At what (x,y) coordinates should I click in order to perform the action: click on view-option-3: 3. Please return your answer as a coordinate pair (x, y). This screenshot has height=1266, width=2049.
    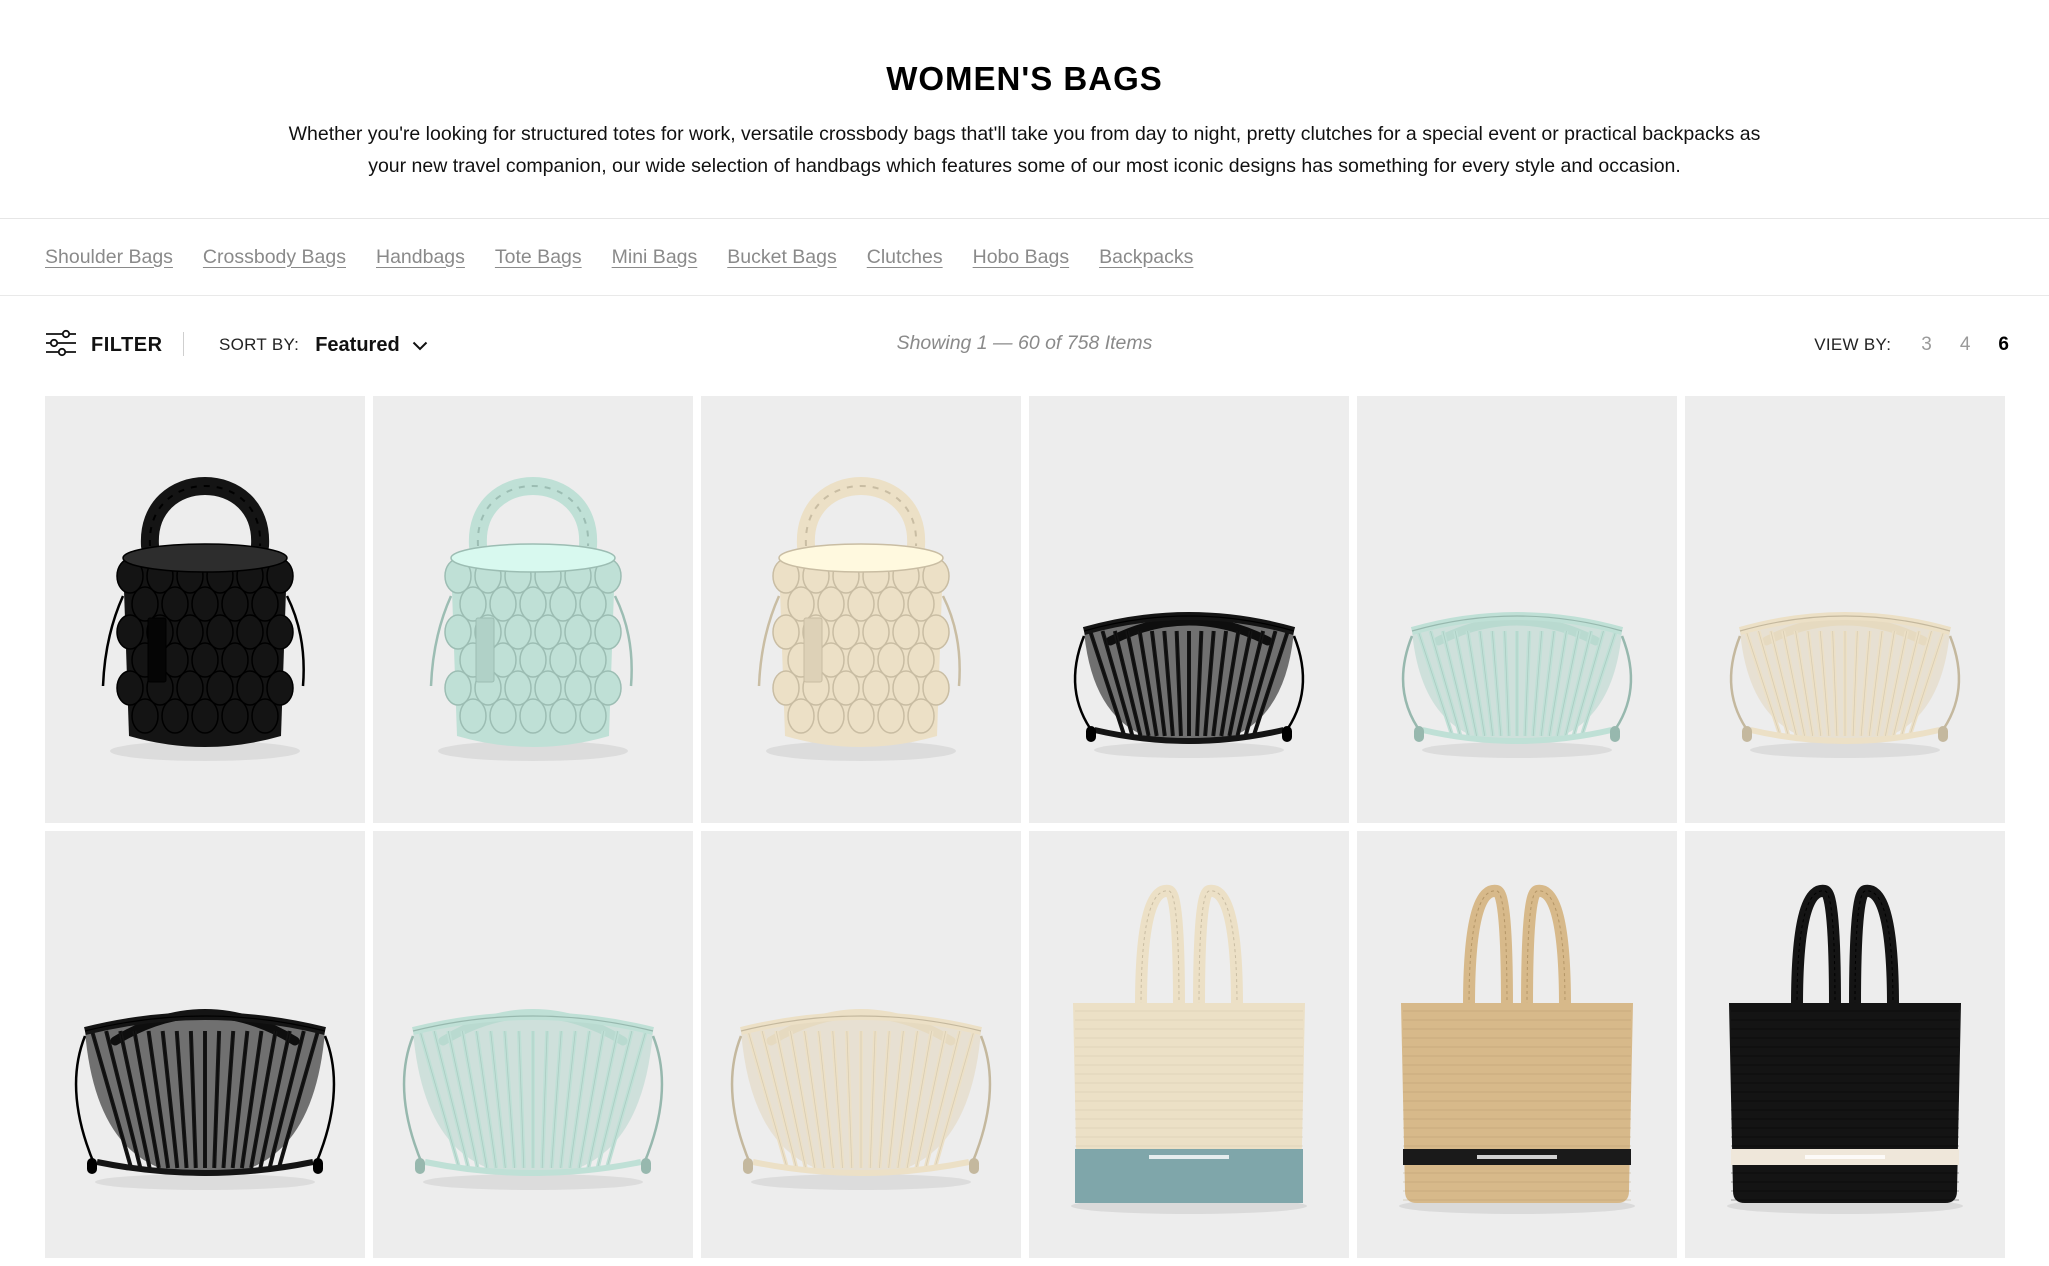
    Looking at the image, I should click on (1926, 345).